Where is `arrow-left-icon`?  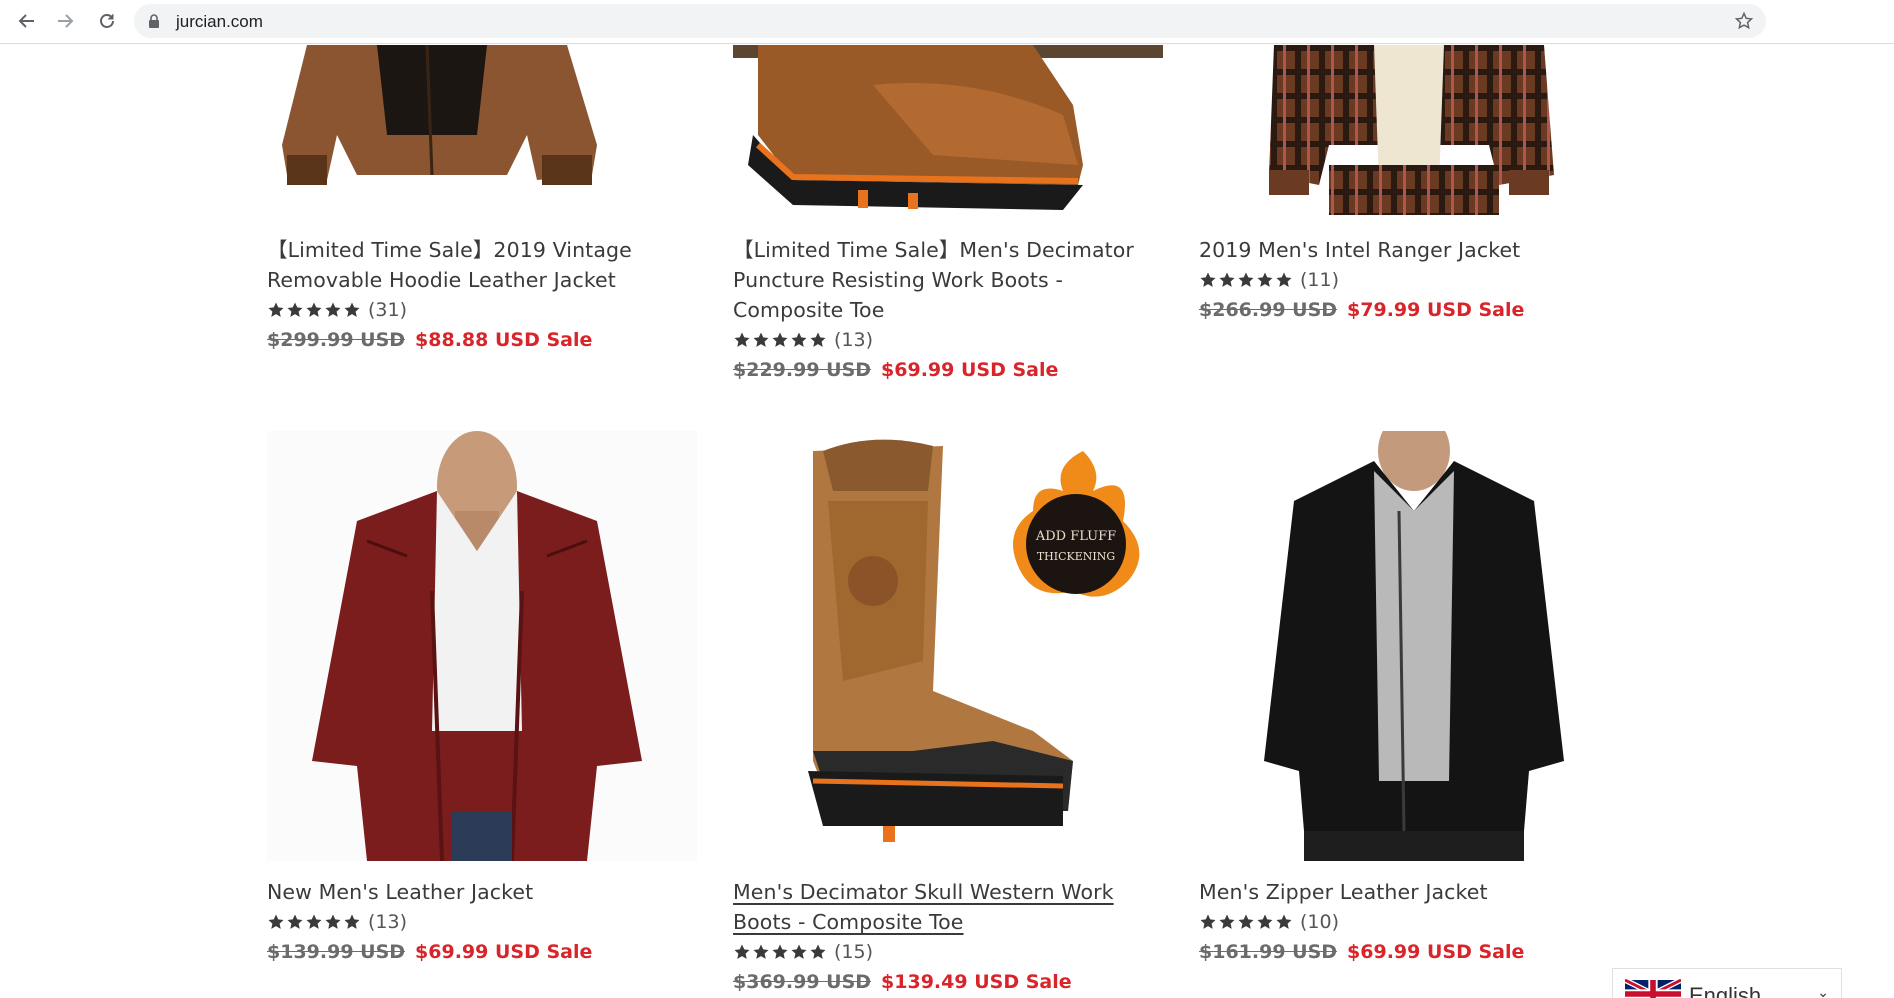
arrow-left-icon is located at coordinates (26, 21).